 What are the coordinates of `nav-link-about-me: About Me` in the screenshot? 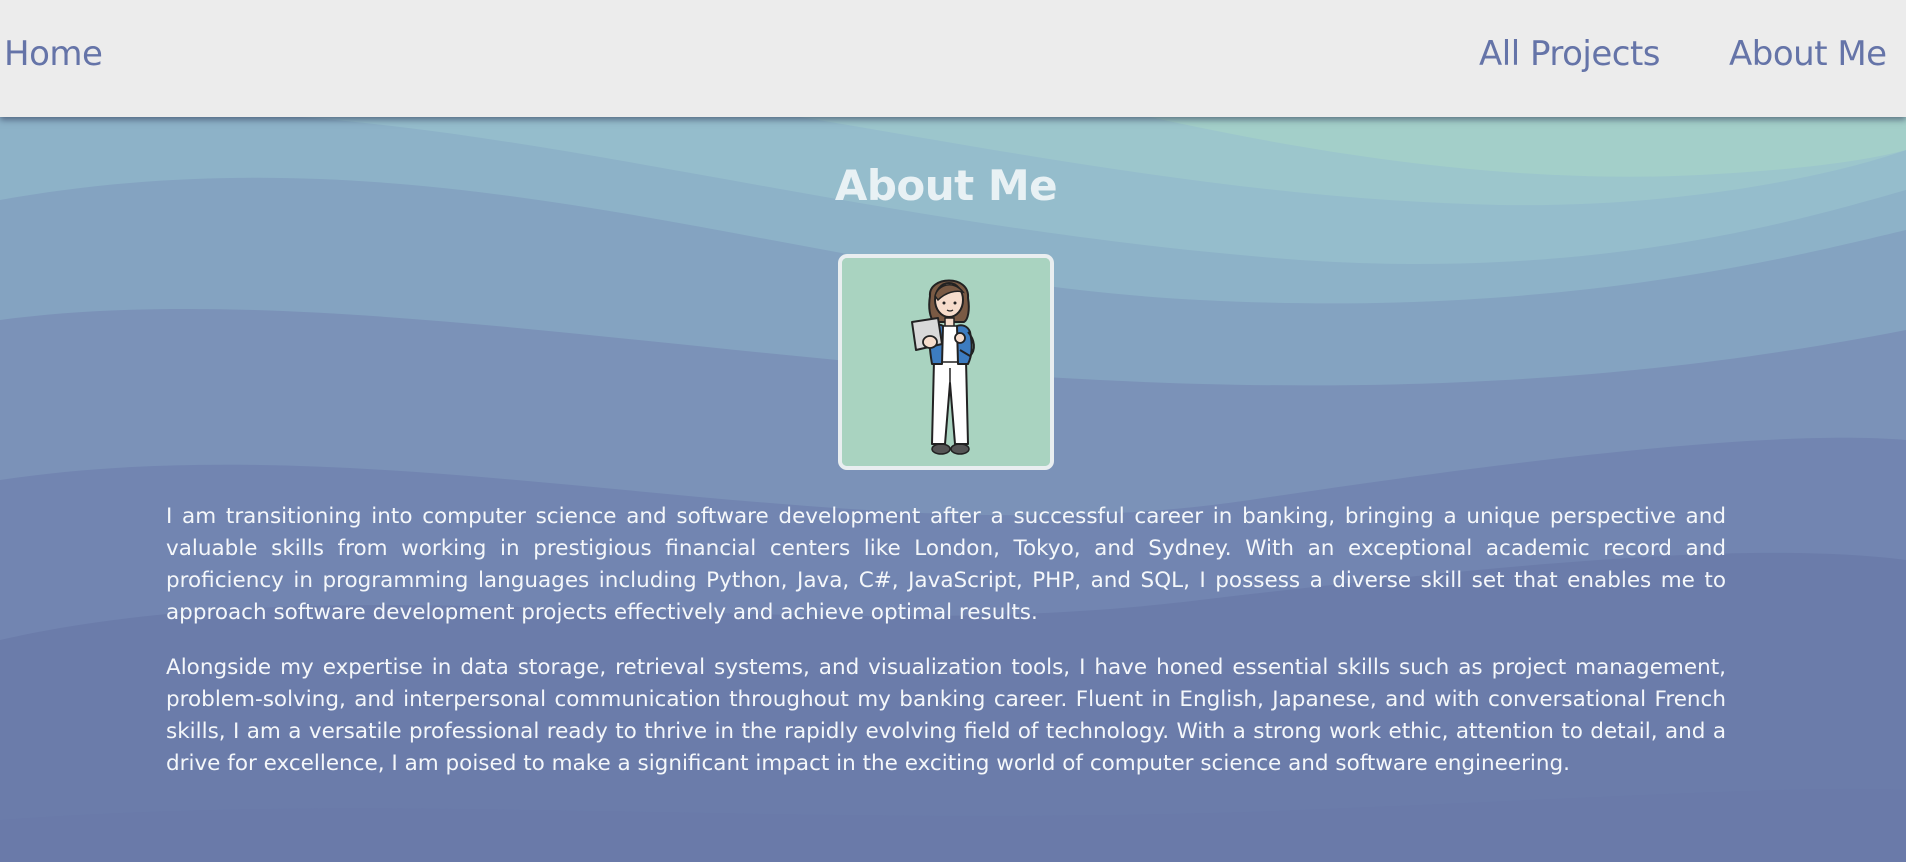 It's located at (1808, 54).